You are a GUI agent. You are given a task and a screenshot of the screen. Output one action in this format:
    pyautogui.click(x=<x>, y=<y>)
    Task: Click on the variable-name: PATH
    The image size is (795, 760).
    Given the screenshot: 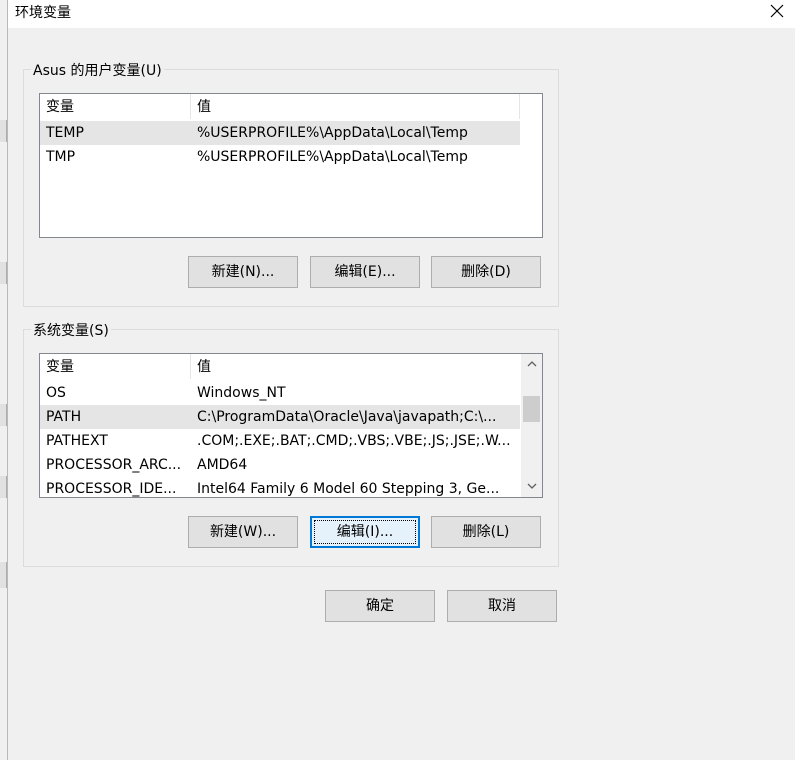 What is the action you would take?
    pyautogui.click(x=64, y=417)
    